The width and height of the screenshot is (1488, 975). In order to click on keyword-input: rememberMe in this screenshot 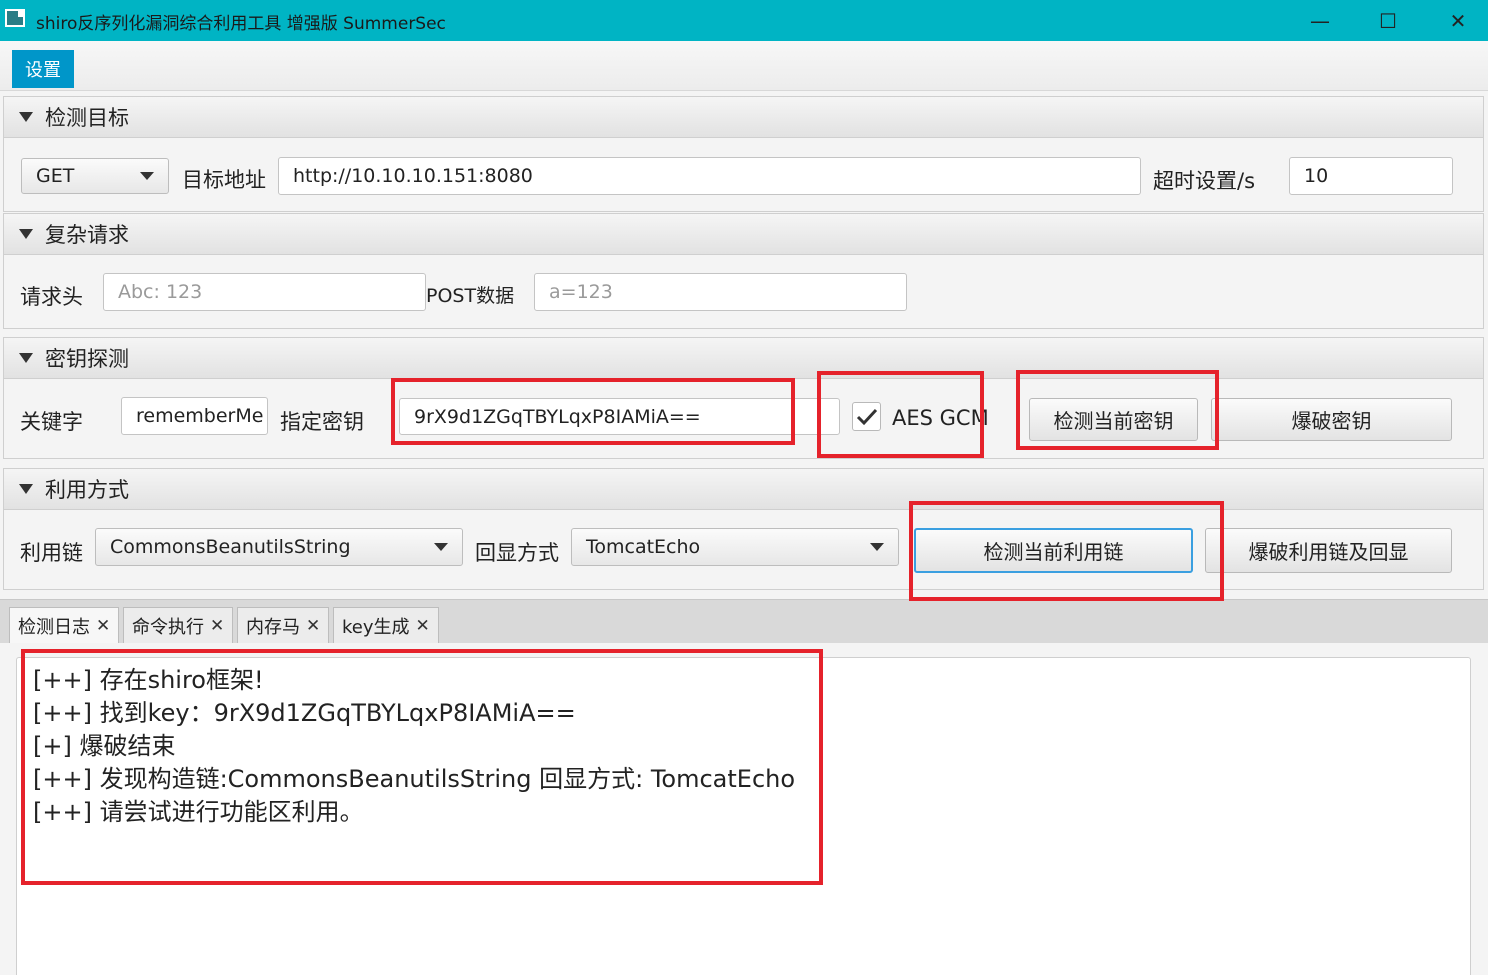, I will do `click(194, 416)`.